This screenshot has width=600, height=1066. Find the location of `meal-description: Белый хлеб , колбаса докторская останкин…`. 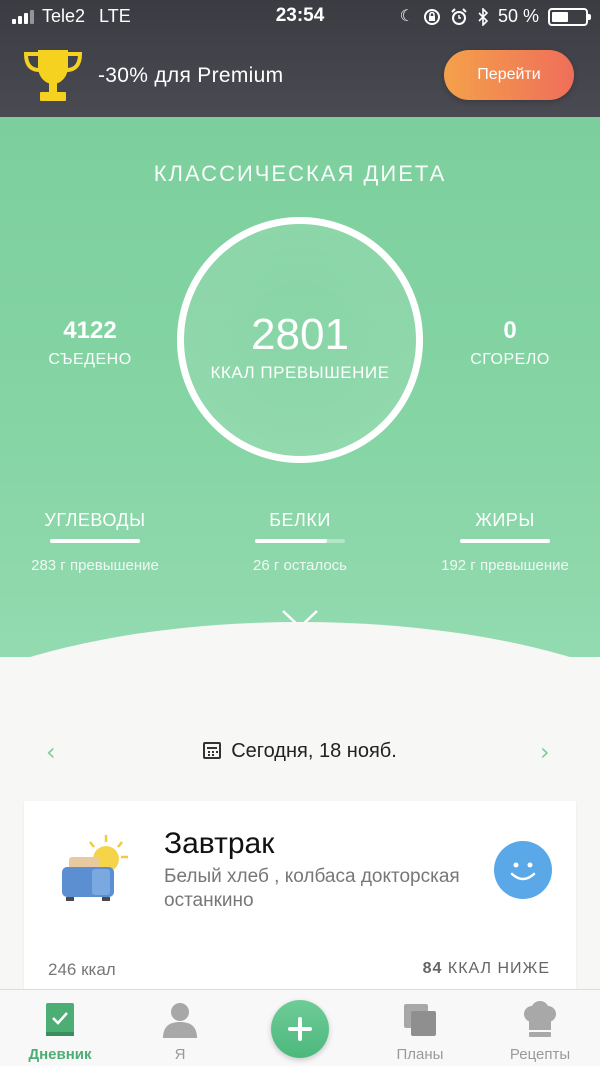

meal-description: Белый хлеб , колбаса докторская останкин… is located at coordinates (312, 888).